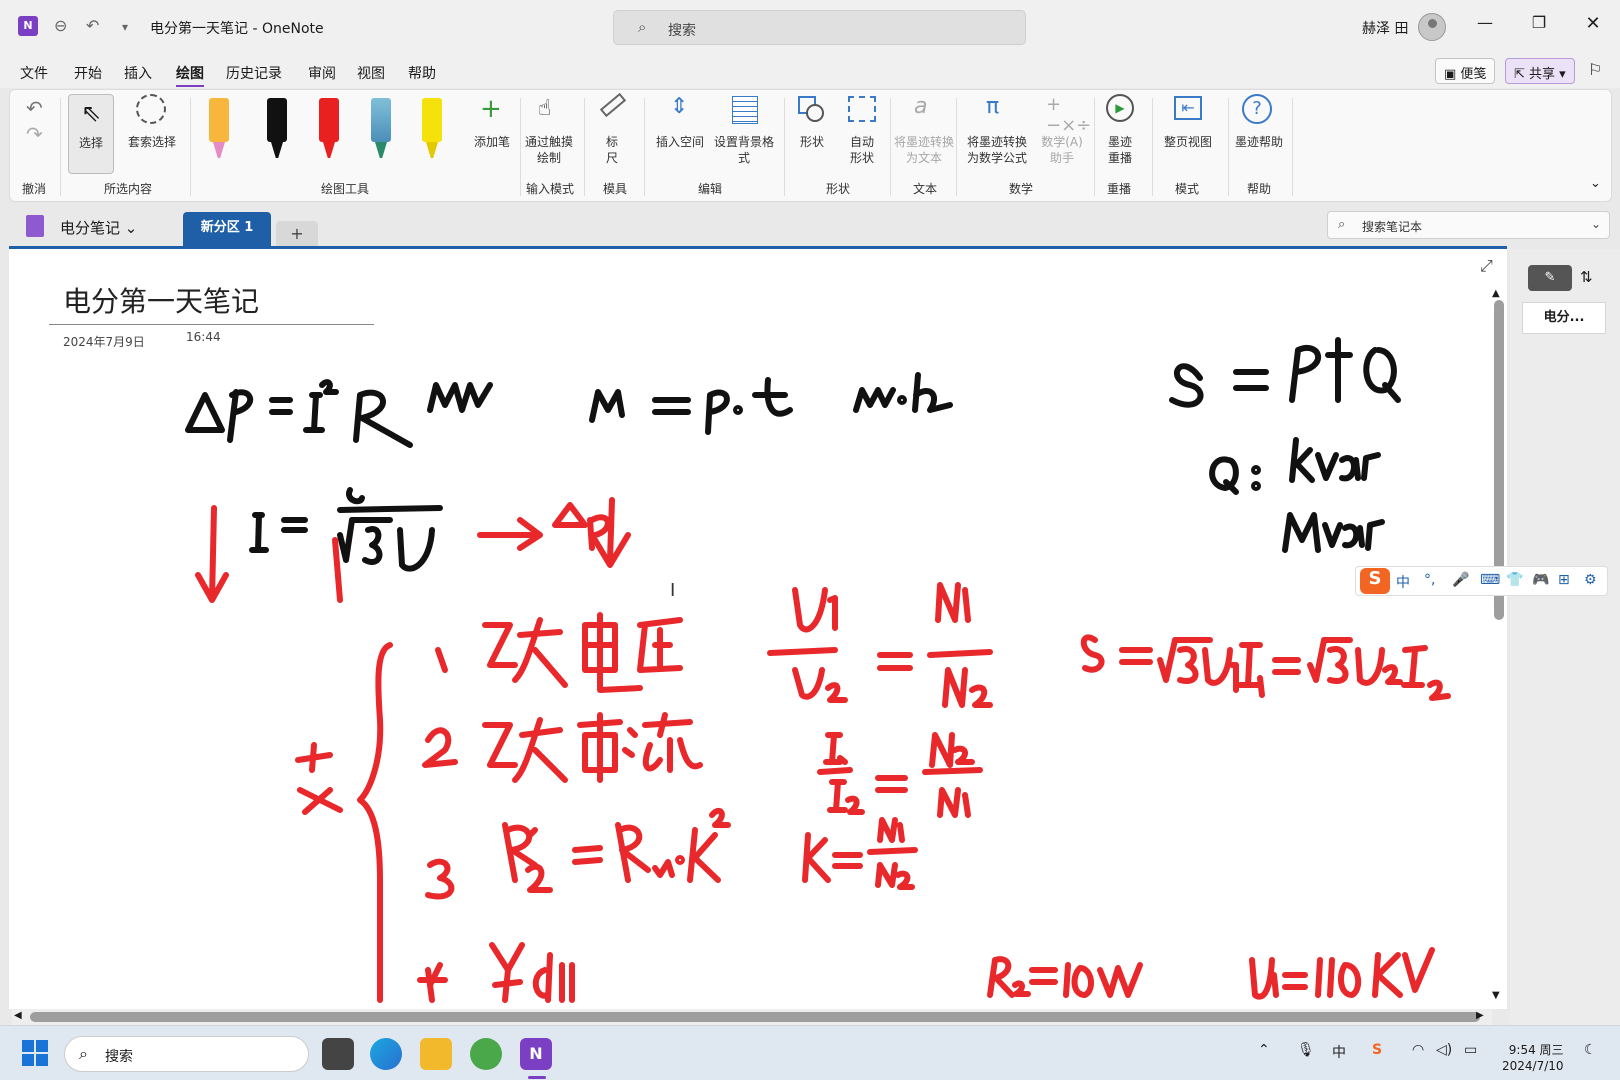 The width and height of the screenshot is (1620, 1080). I want to click on ink-to-math-button: π 将墨迹转换为数学公式, so click(997, 136).